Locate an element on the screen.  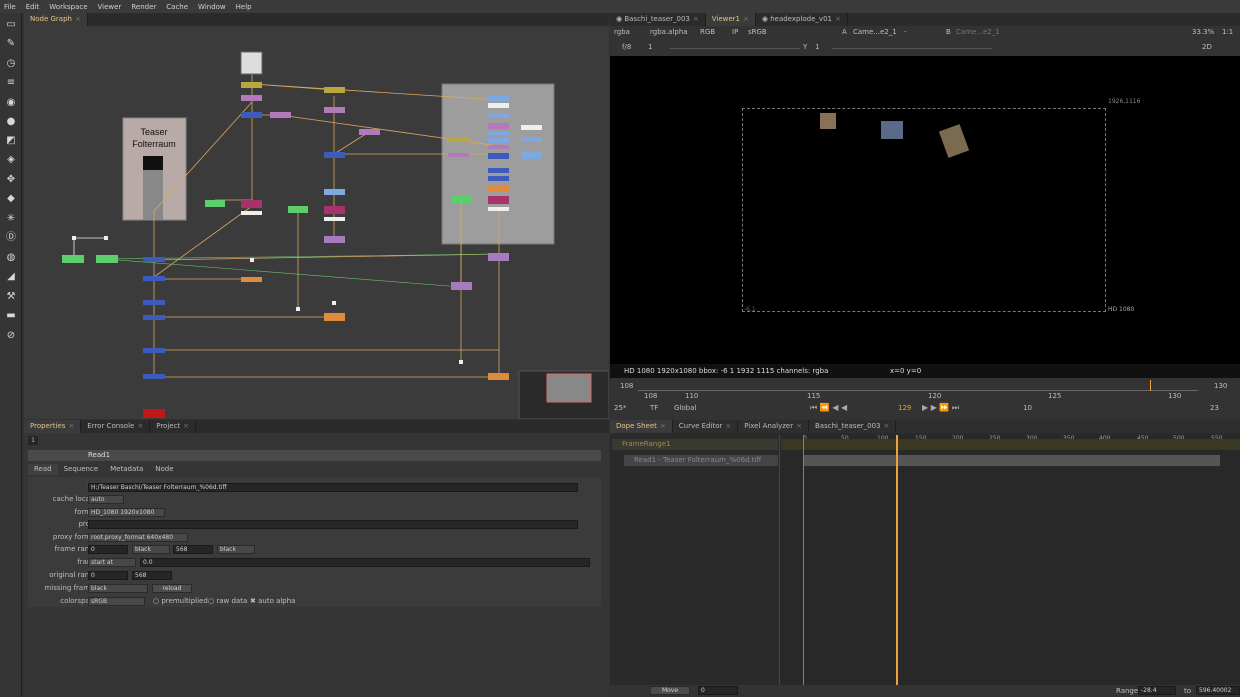
menu-edit: Edit is located at coordinates (33, 7).